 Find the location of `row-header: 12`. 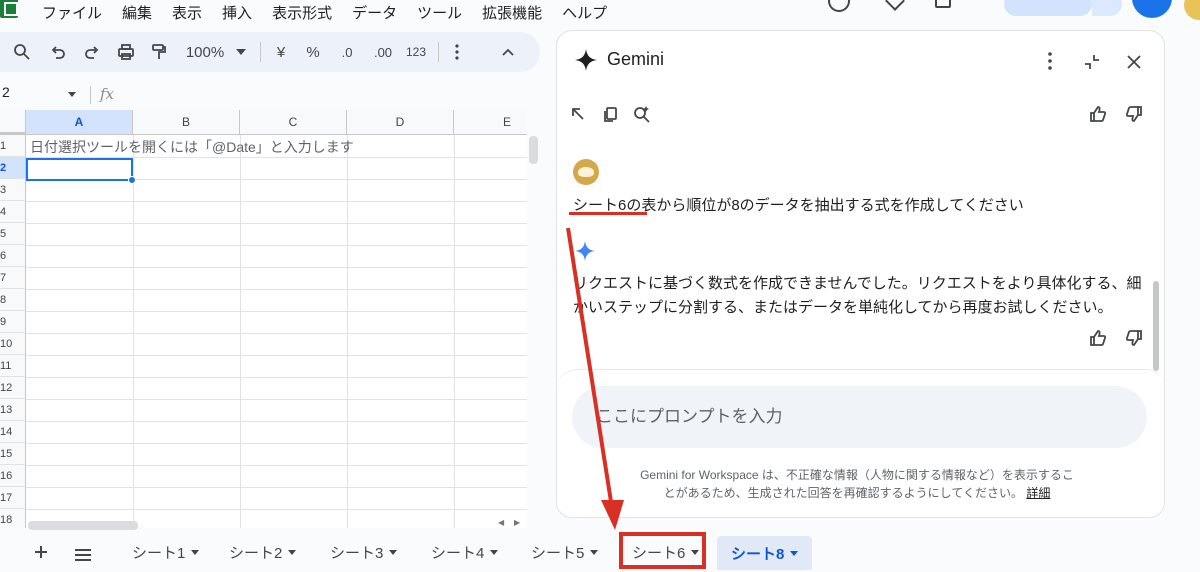

row-header: 12 is located at coordinates (13, 388).